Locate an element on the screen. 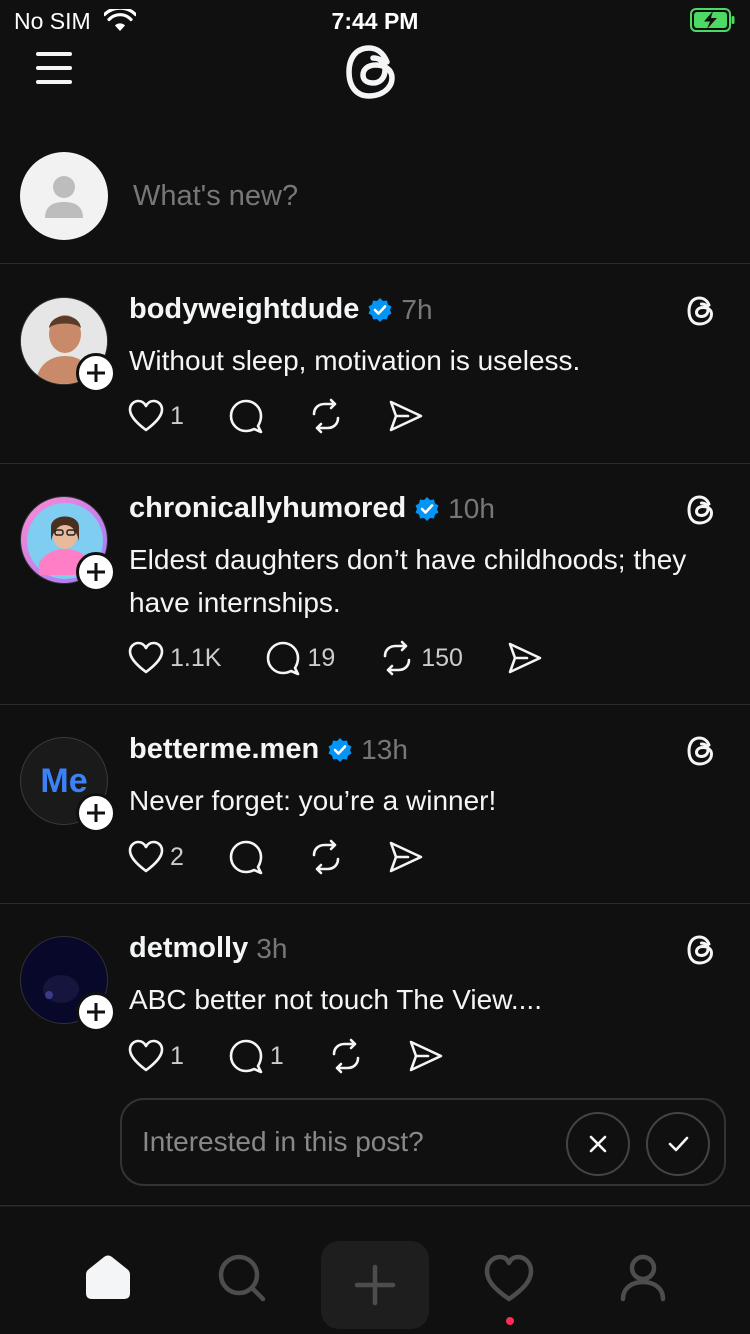  default-avatar-icon is located at coordinates (64, 197).